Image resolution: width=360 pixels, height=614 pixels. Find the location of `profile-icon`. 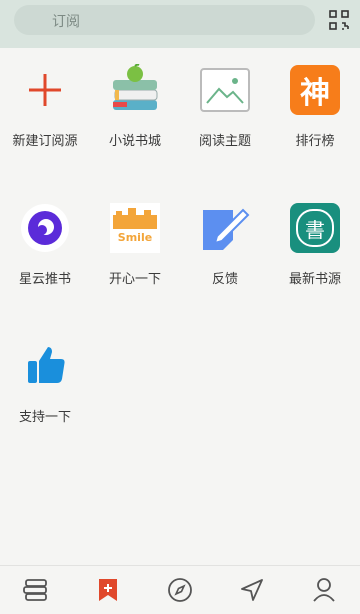

profile-icon is located at coordinates (324, 590).